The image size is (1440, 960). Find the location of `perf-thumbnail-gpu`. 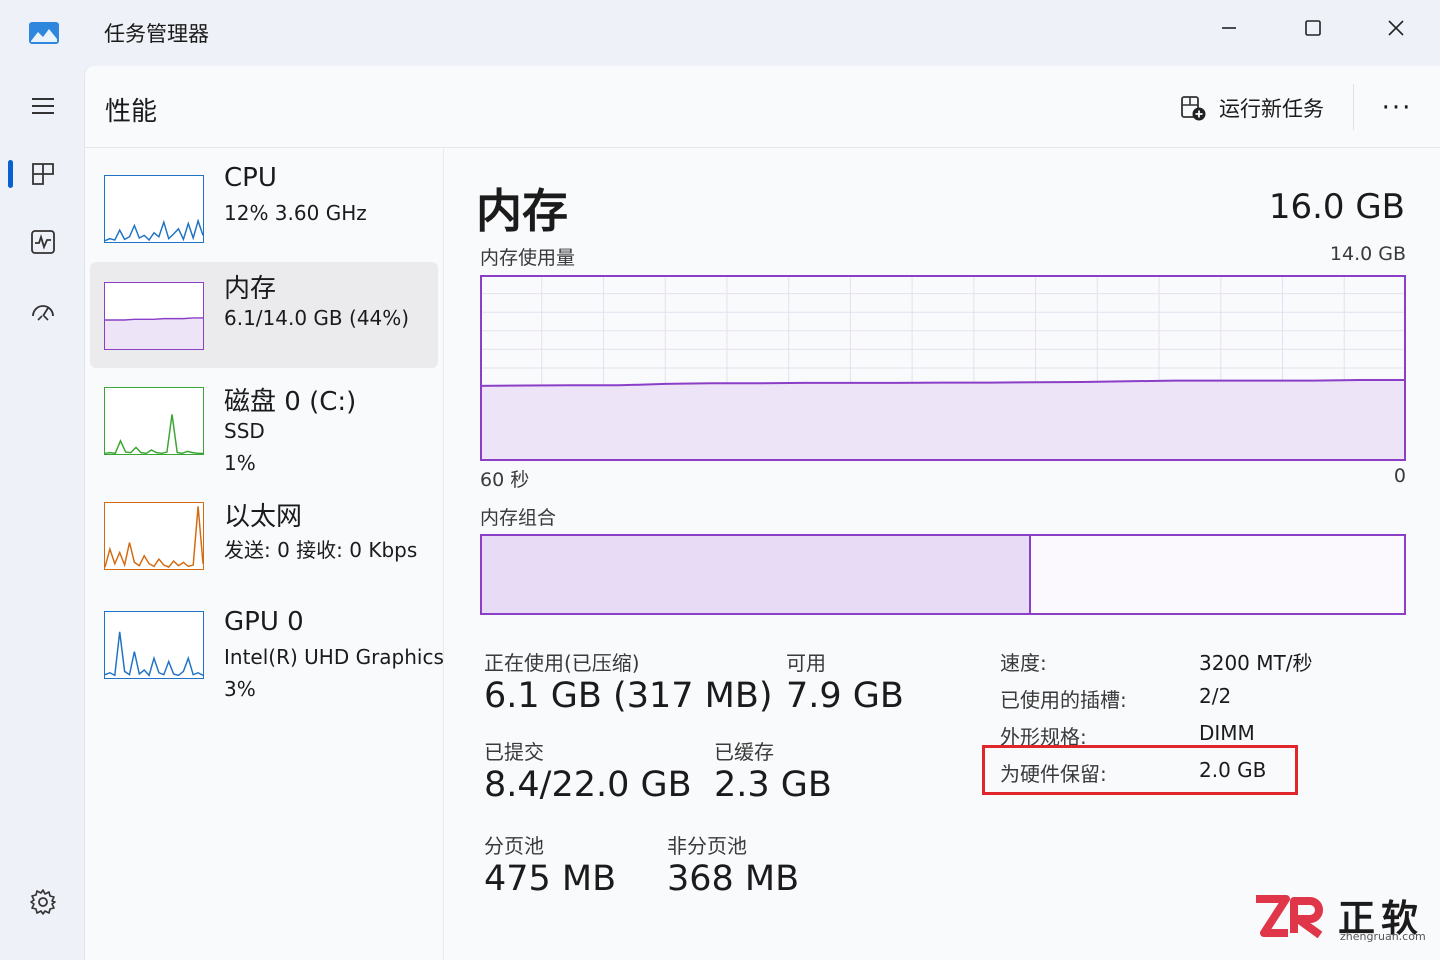

perf-thumbnail-gpu is located at coordinates (154, 645).